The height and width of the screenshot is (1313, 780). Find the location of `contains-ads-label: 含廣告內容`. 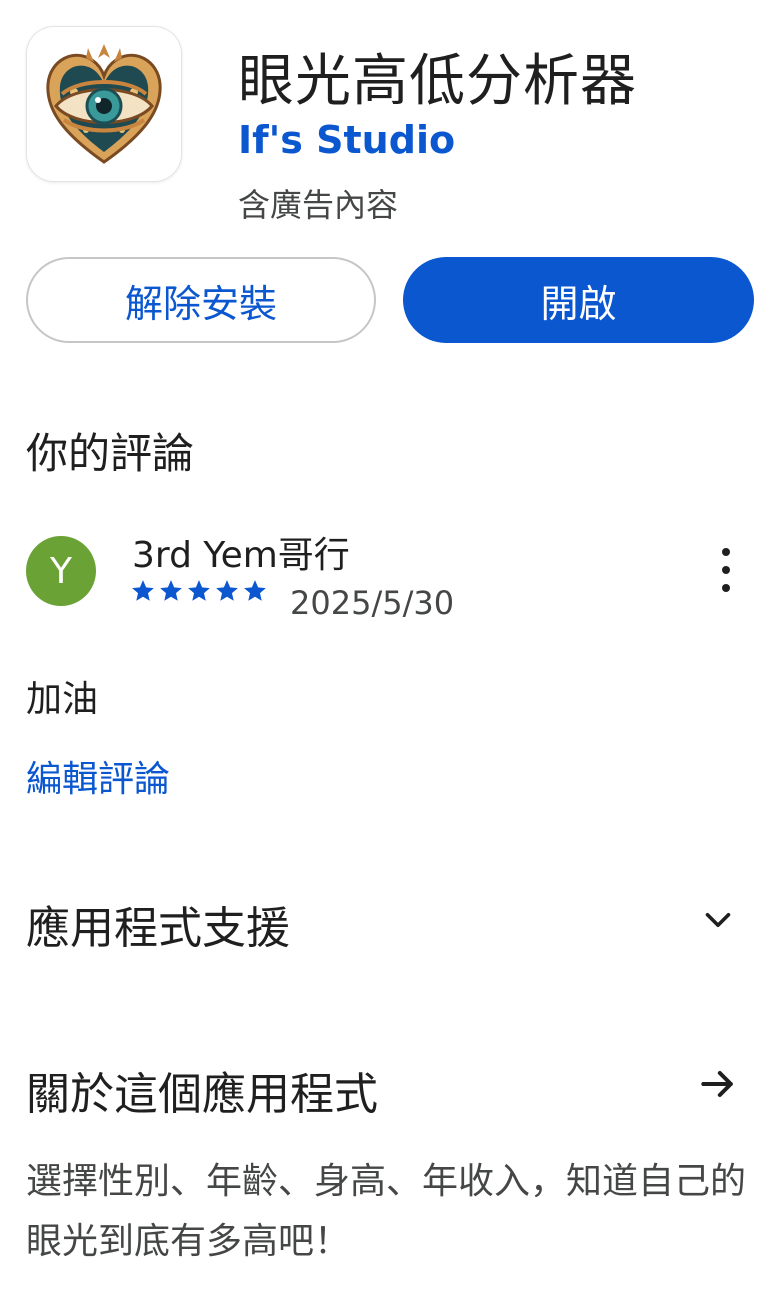

contains-ads-label: 含廣告內容 is located at coordinates (318, 205).